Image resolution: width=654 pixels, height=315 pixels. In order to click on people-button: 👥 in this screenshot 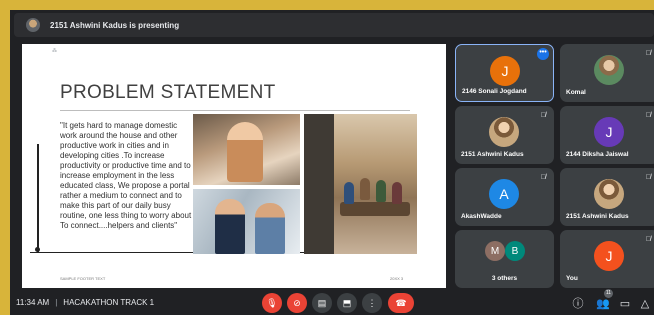, I will do `click(603, 303)`.